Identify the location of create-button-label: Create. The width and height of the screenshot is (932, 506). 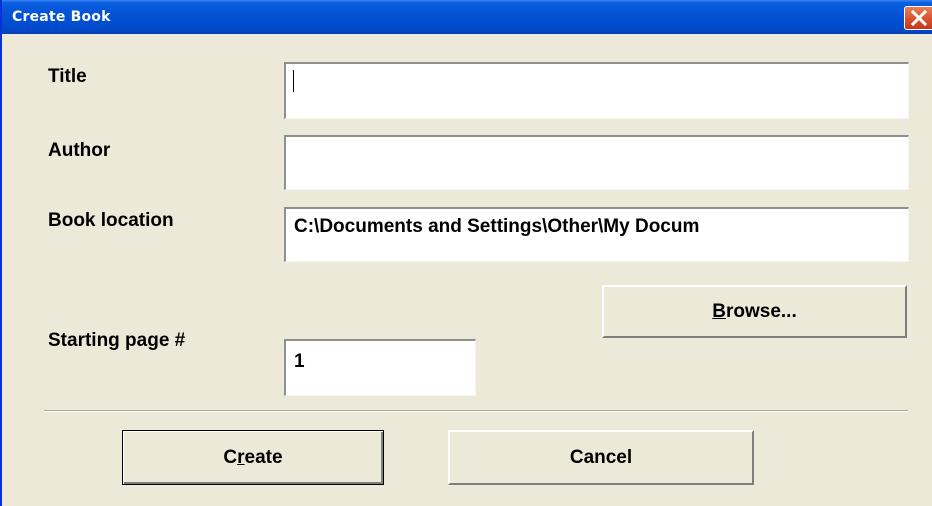
(253, 457).